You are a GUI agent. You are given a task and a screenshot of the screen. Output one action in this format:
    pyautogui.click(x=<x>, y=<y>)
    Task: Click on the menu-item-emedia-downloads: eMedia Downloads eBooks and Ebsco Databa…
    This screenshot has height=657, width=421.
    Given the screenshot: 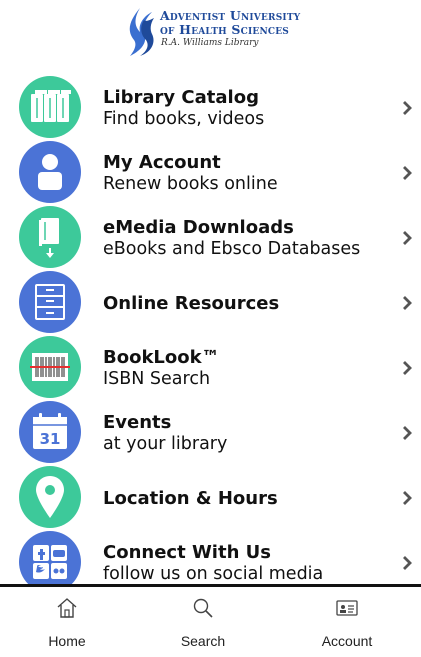 What is the action you would take?
    pyautogui.click(x=210, y=236)
    